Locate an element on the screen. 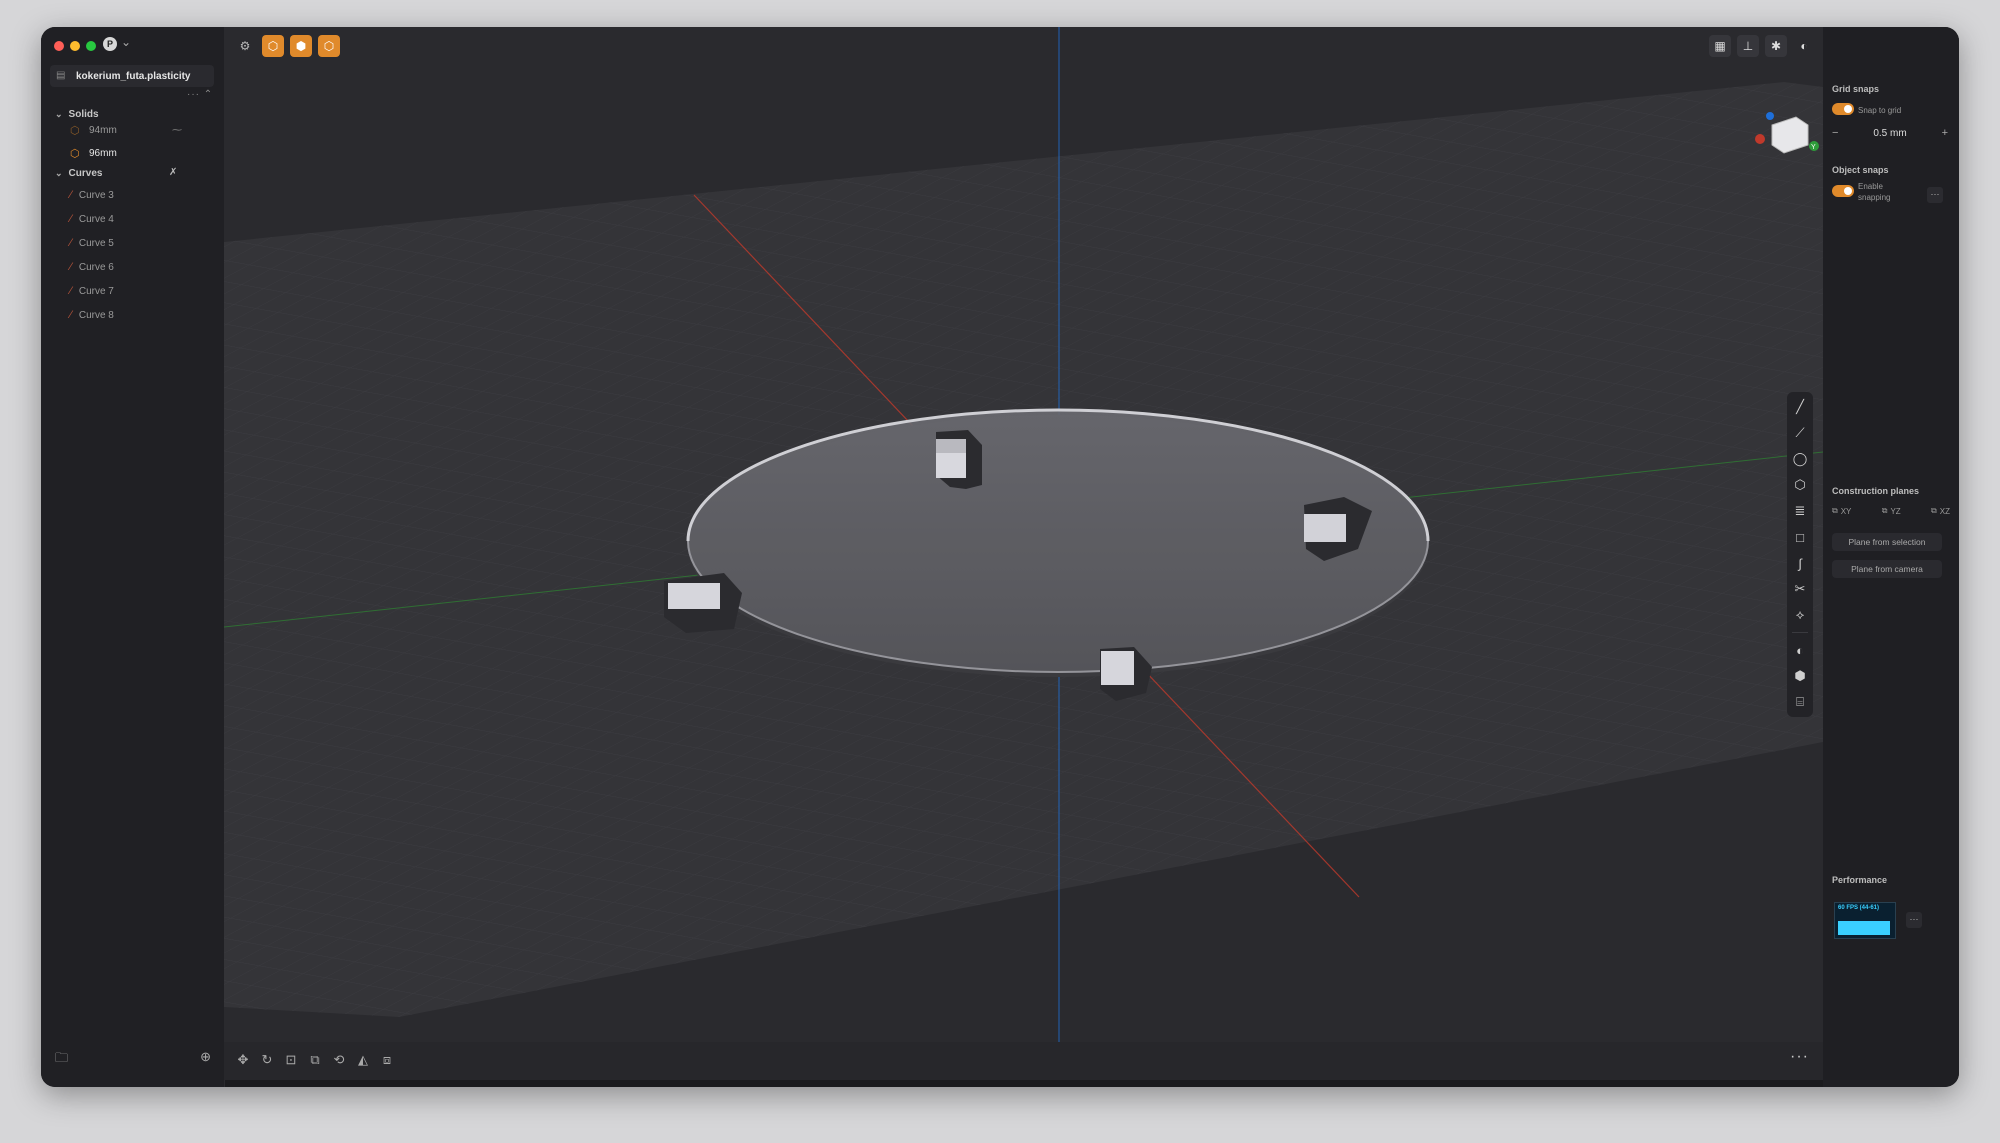  gizmo-y-label: Y is located at coordinates (1813, 147).